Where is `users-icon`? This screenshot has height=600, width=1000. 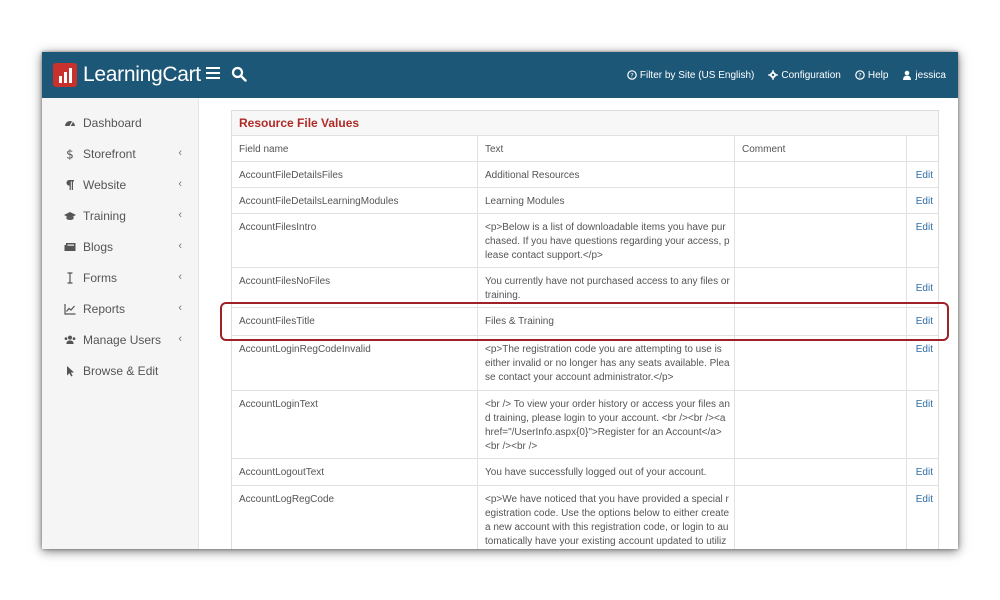 users-icon is located at coordinates (70, 340).